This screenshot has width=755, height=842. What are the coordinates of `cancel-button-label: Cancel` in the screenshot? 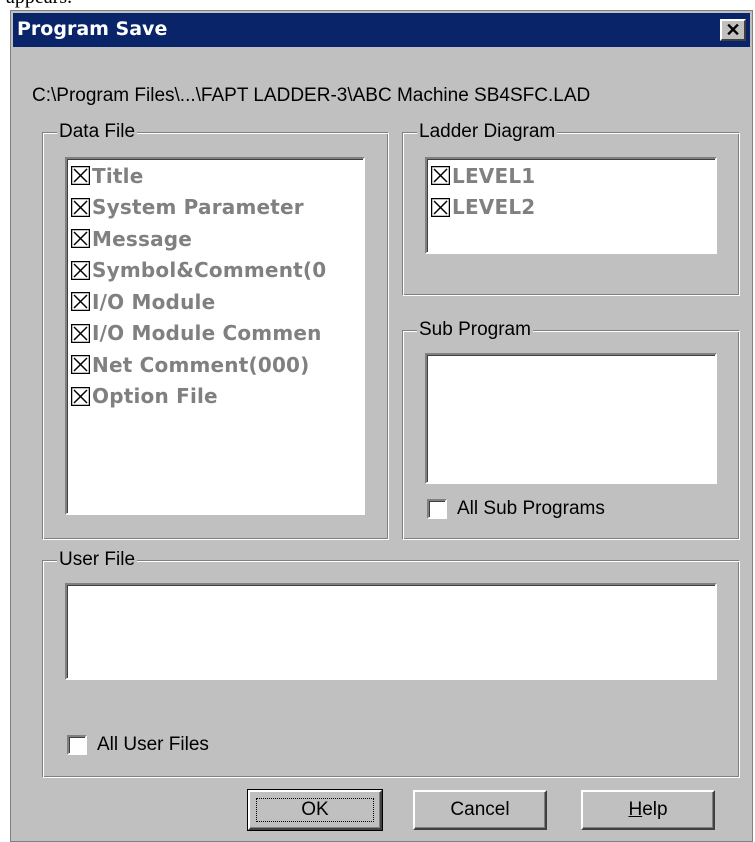 It's located at (480, 809).